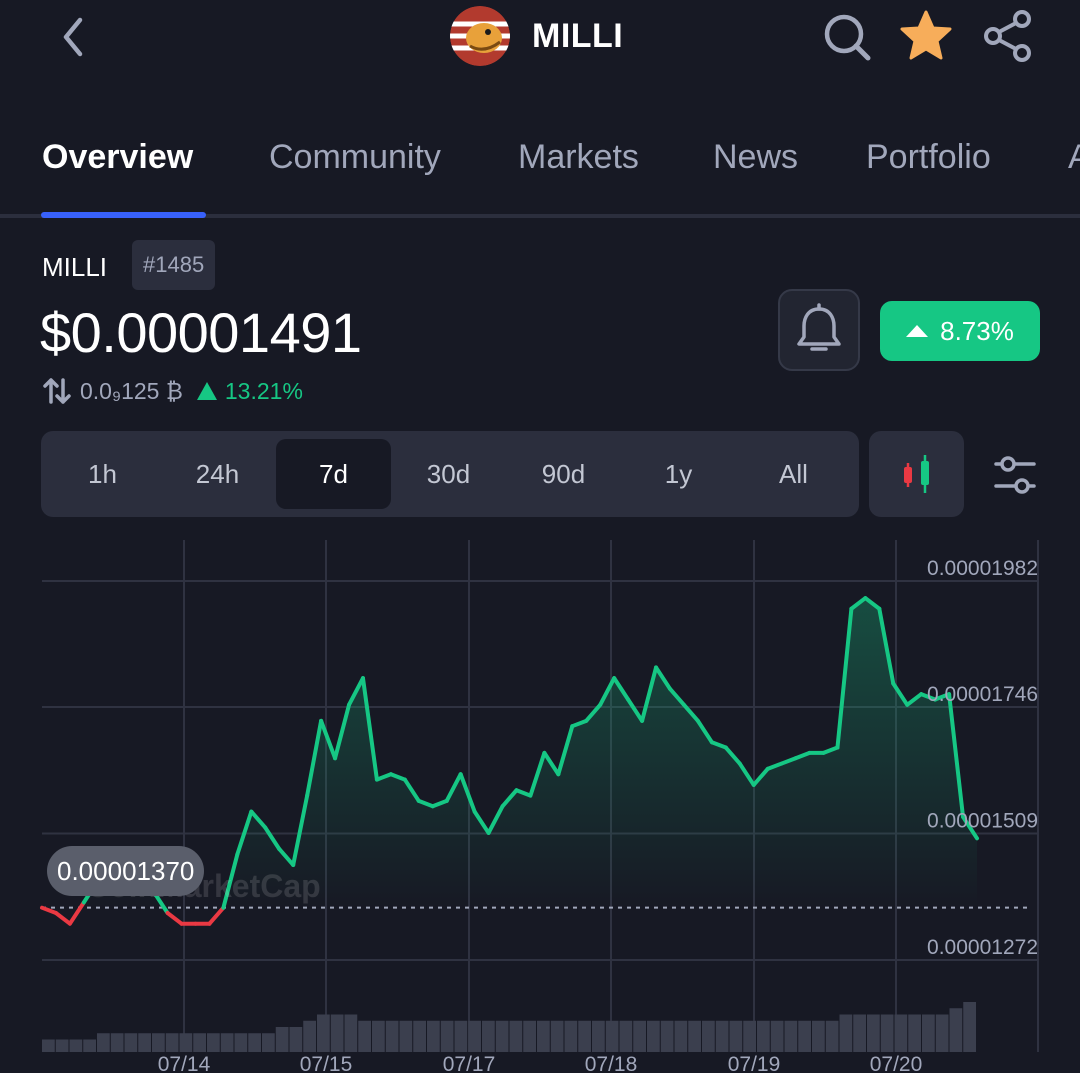  I want to click on y-tick-label: 0.00001982, so click(982, 568).